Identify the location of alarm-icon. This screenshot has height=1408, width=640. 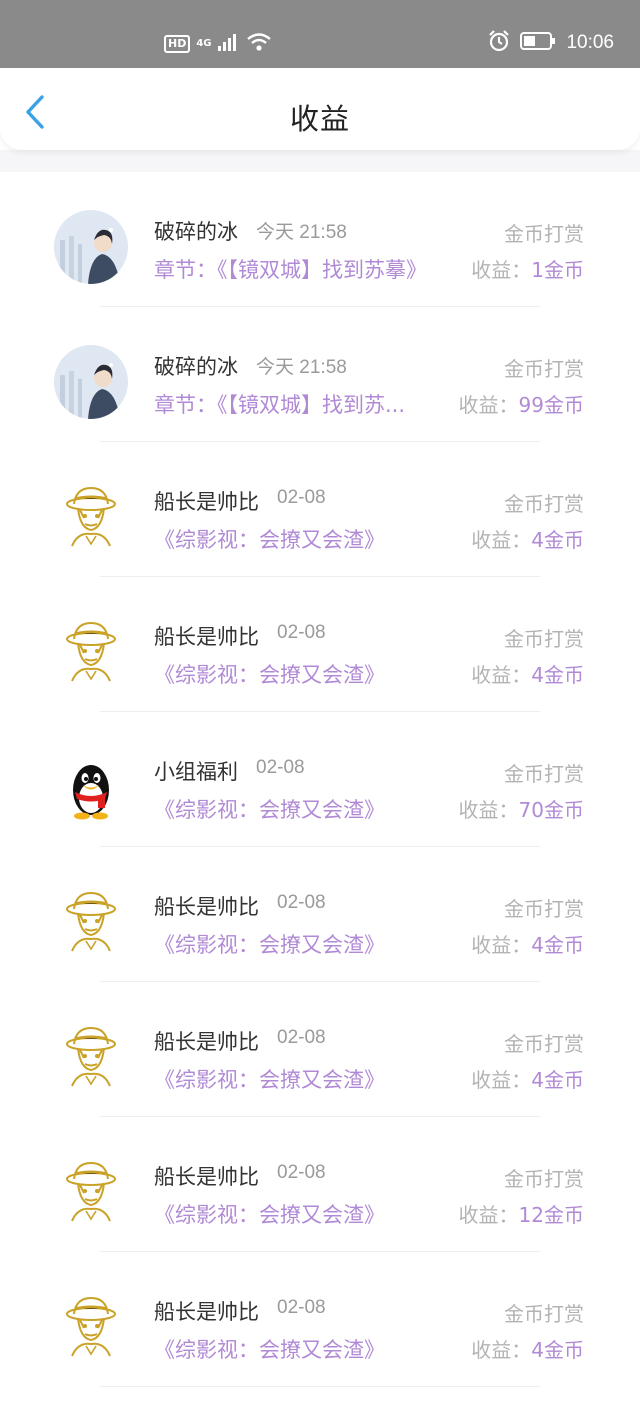
(499, 43).